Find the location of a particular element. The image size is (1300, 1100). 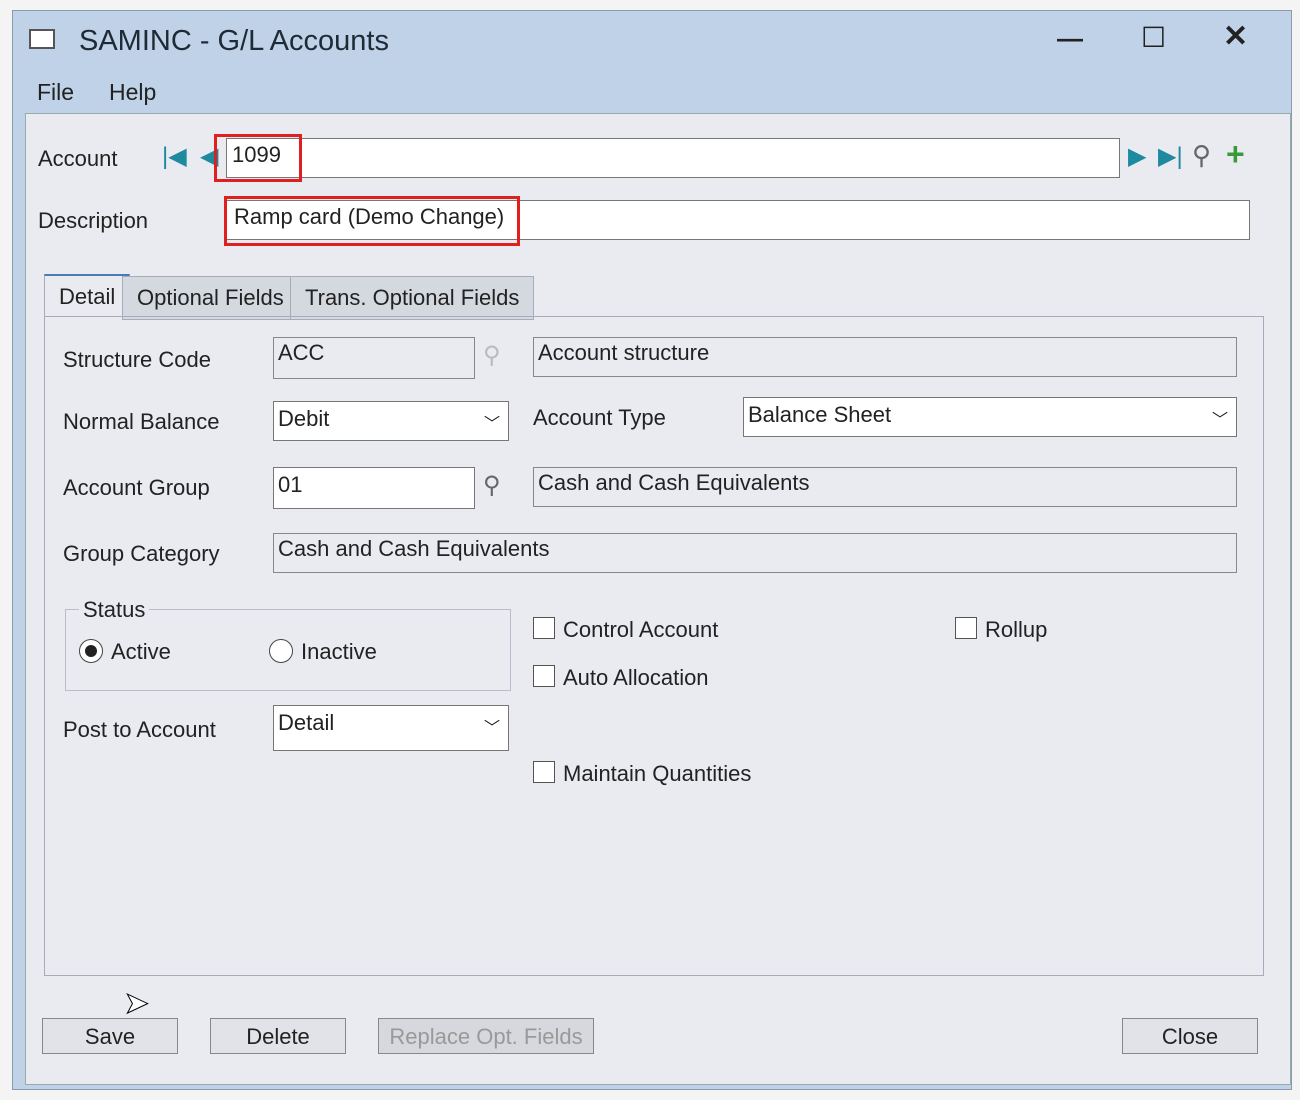

normal-balance-label: Normal Balance is located at coordinates (141, 421).